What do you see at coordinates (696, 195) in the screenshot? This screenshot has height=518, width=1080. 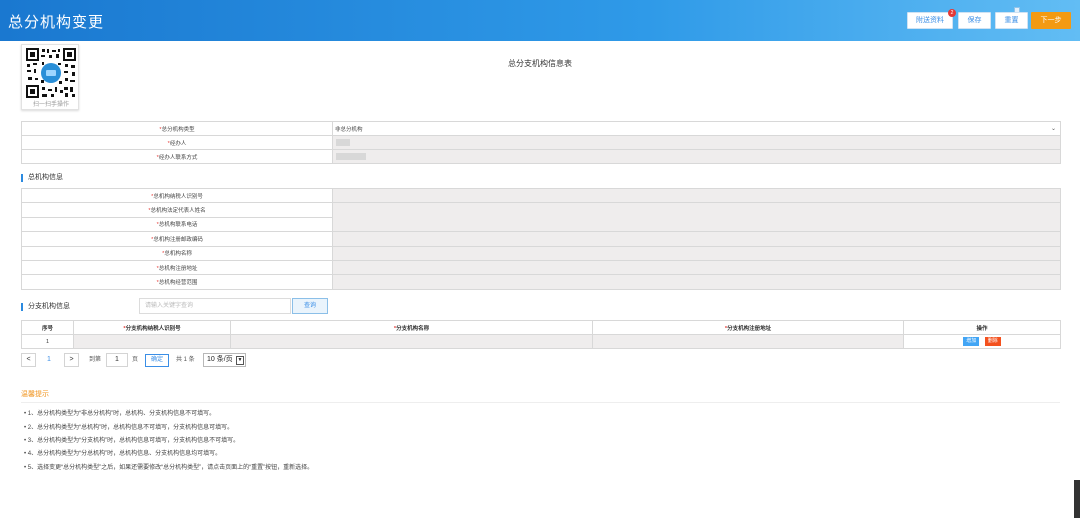 I see `hq-taxpayer-id-field` at bounding box center [696, 195].